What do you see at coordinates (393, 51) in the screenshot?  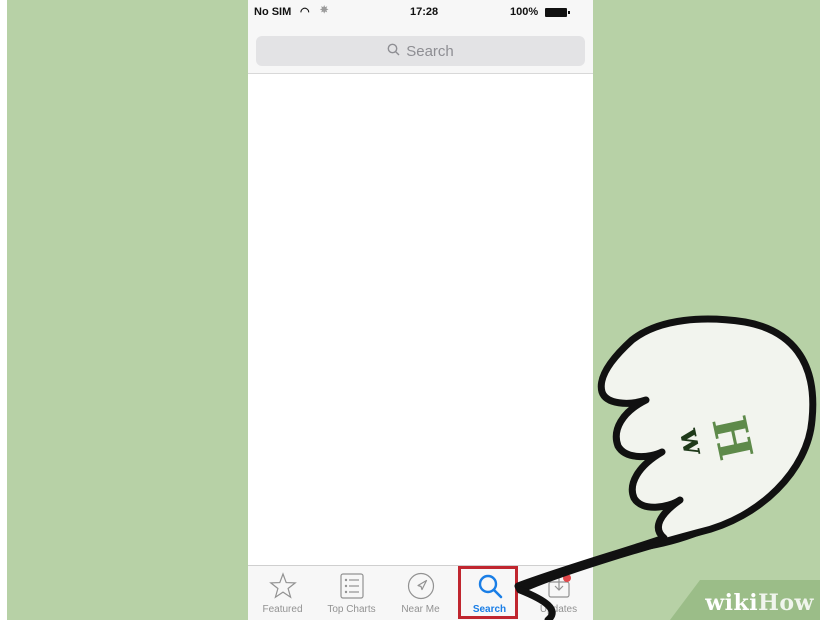 I see `search-icon` at bounding box center [393, 51].